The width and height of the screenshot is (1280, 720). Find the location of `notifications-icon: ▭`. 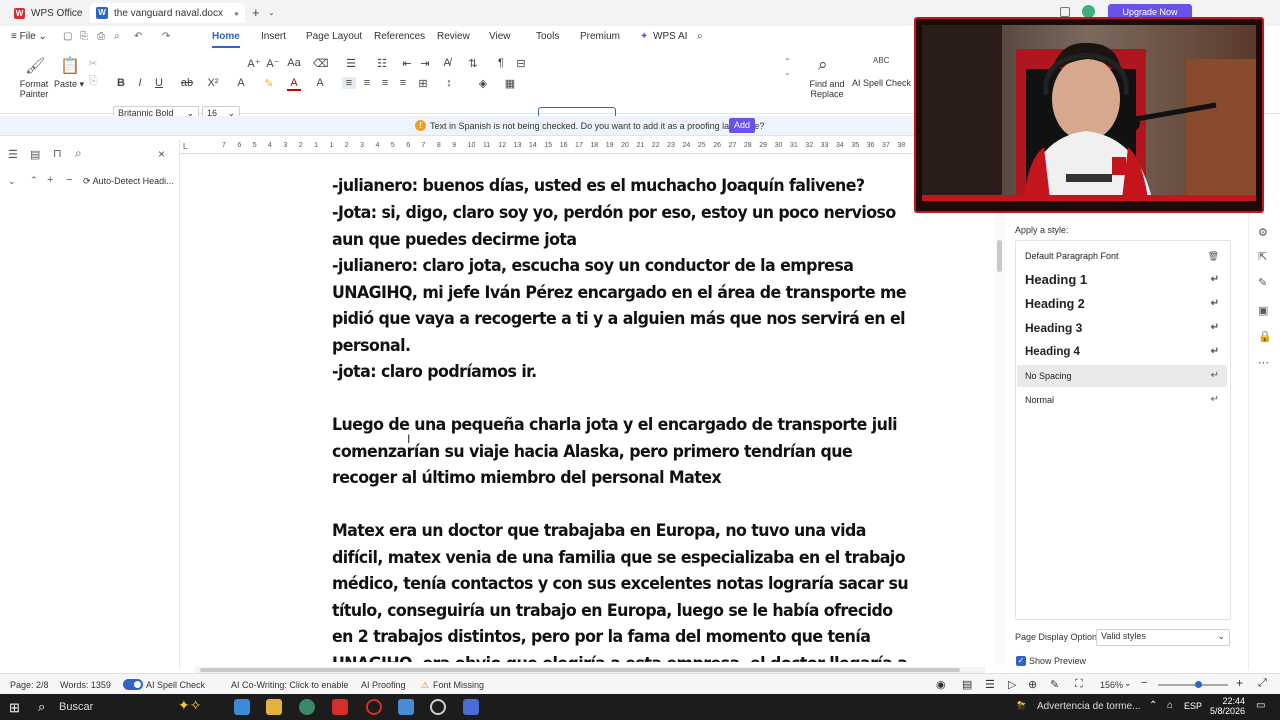

notifications-icon: ▭ is located at coordinates (1260, 705).